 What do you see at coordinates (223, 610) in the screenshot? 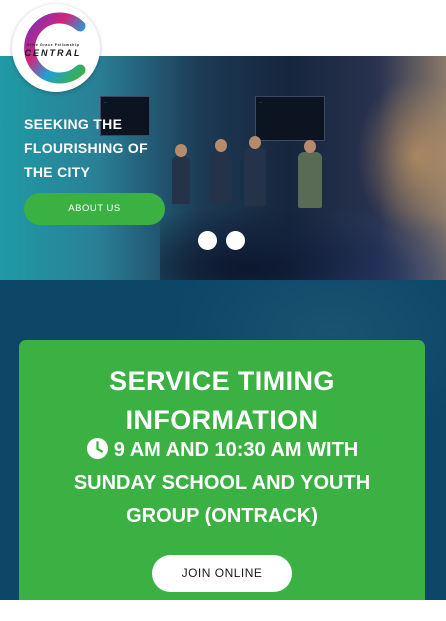
I see `page-bottom` at bounding box center [223, 610].